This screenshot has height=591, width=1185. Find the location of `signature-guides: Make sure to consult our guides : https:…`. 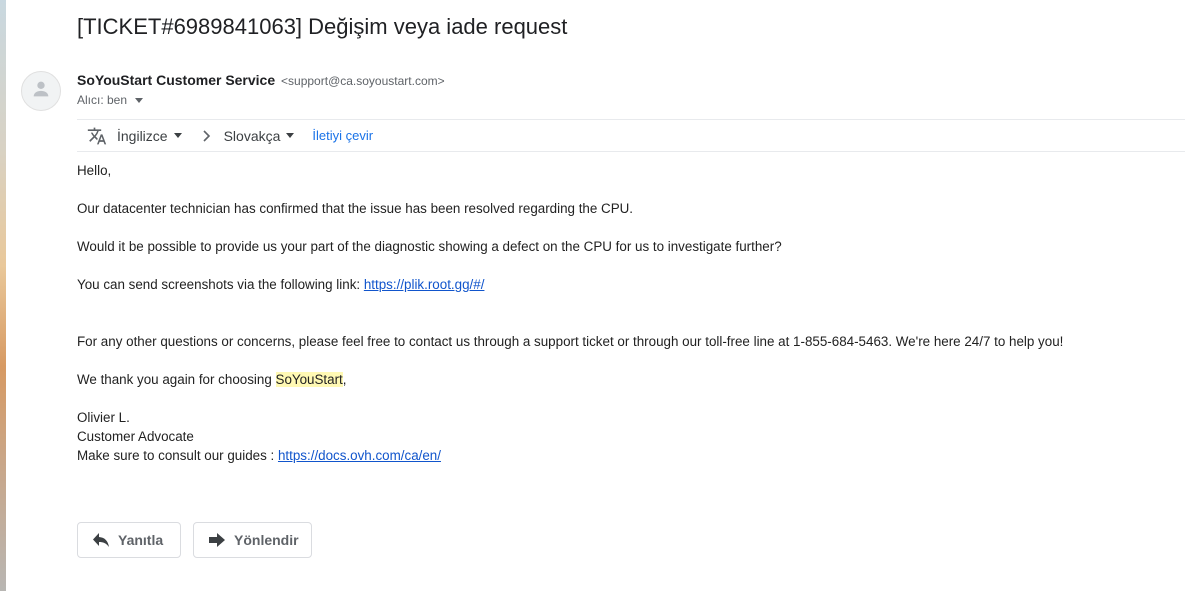

signature-guides: Make sure to consult our guides : https:… is located at coordinates (259, 455).